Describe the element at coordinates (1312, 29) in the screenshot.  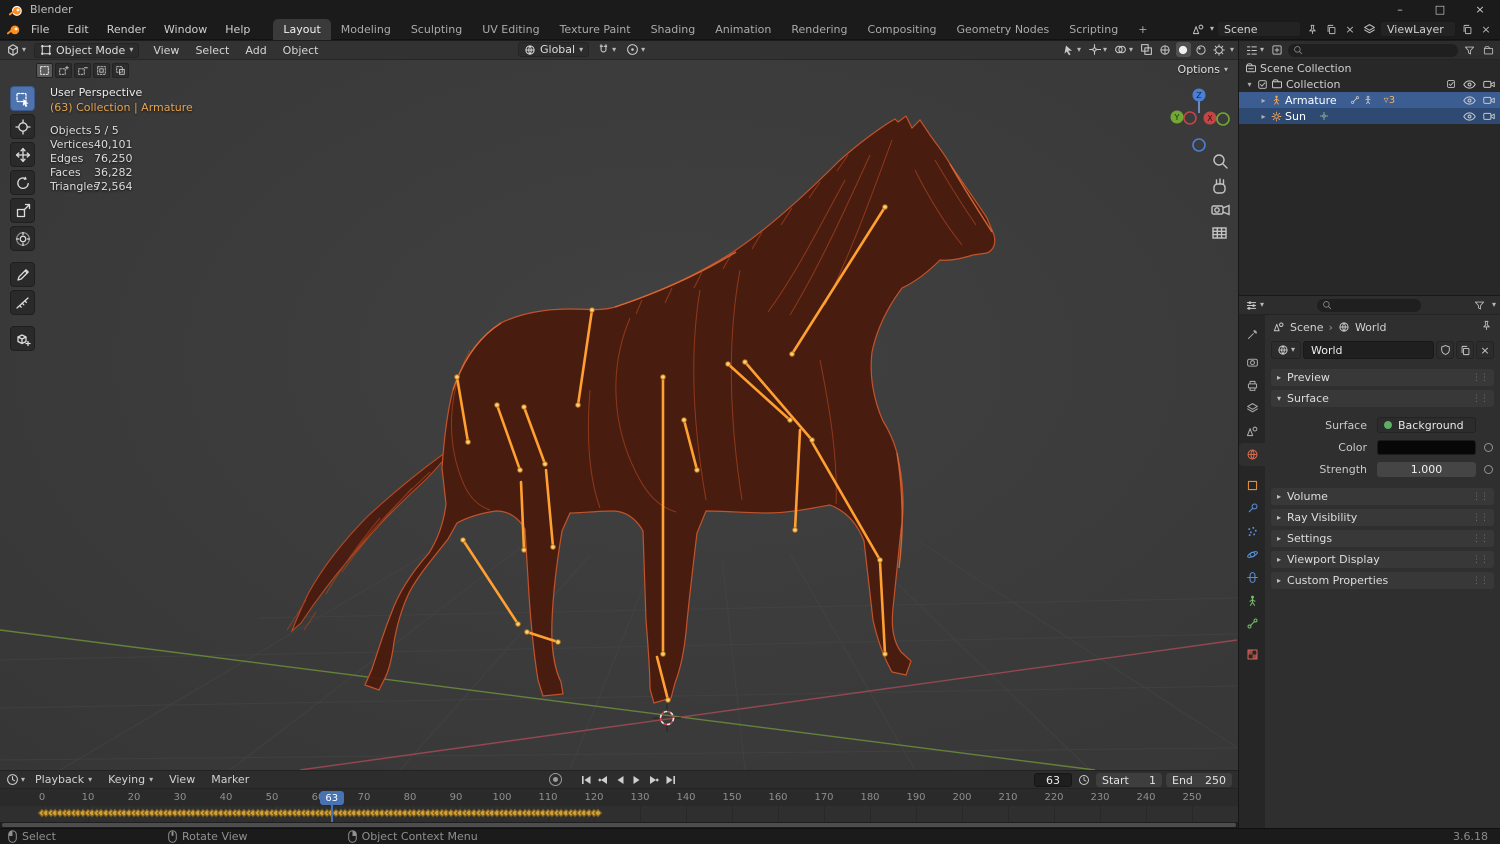
I see `scene-pin-icon` at that location.